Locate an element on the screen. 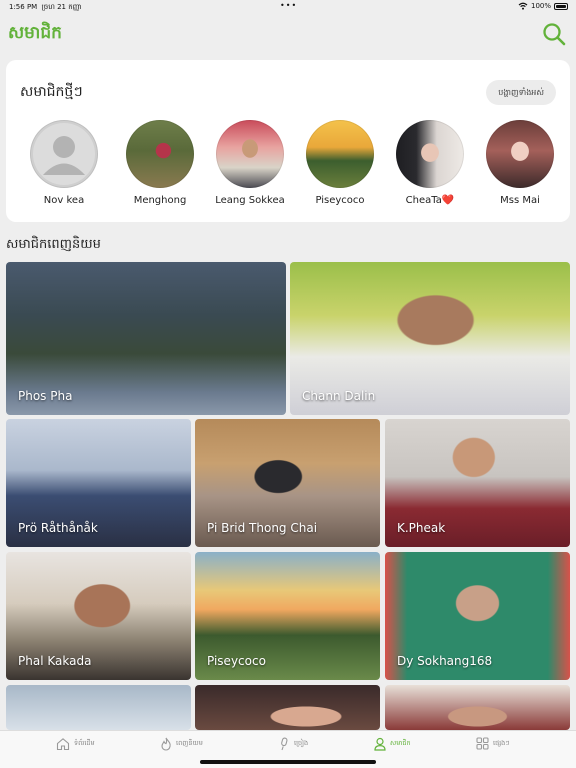 This screenshot has height=768, width=576. member-name: Pi Brid Thong Chai is located at coordinates (262, 528).